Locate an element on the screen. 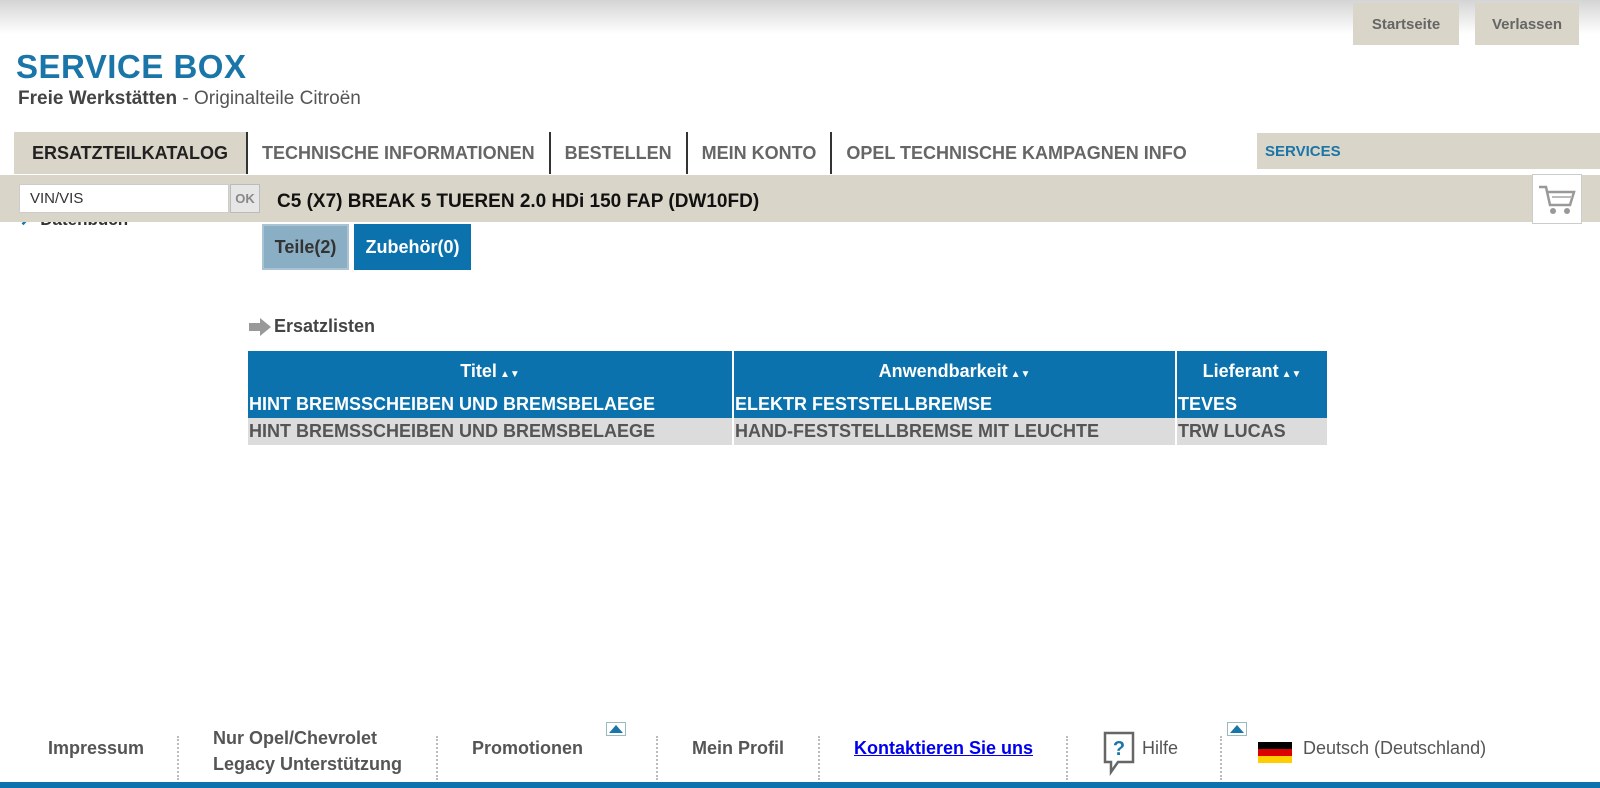 This screenshot has width=1600, height=788. footer-hilfe: Hilfe is located at coordinates (1160, 748).